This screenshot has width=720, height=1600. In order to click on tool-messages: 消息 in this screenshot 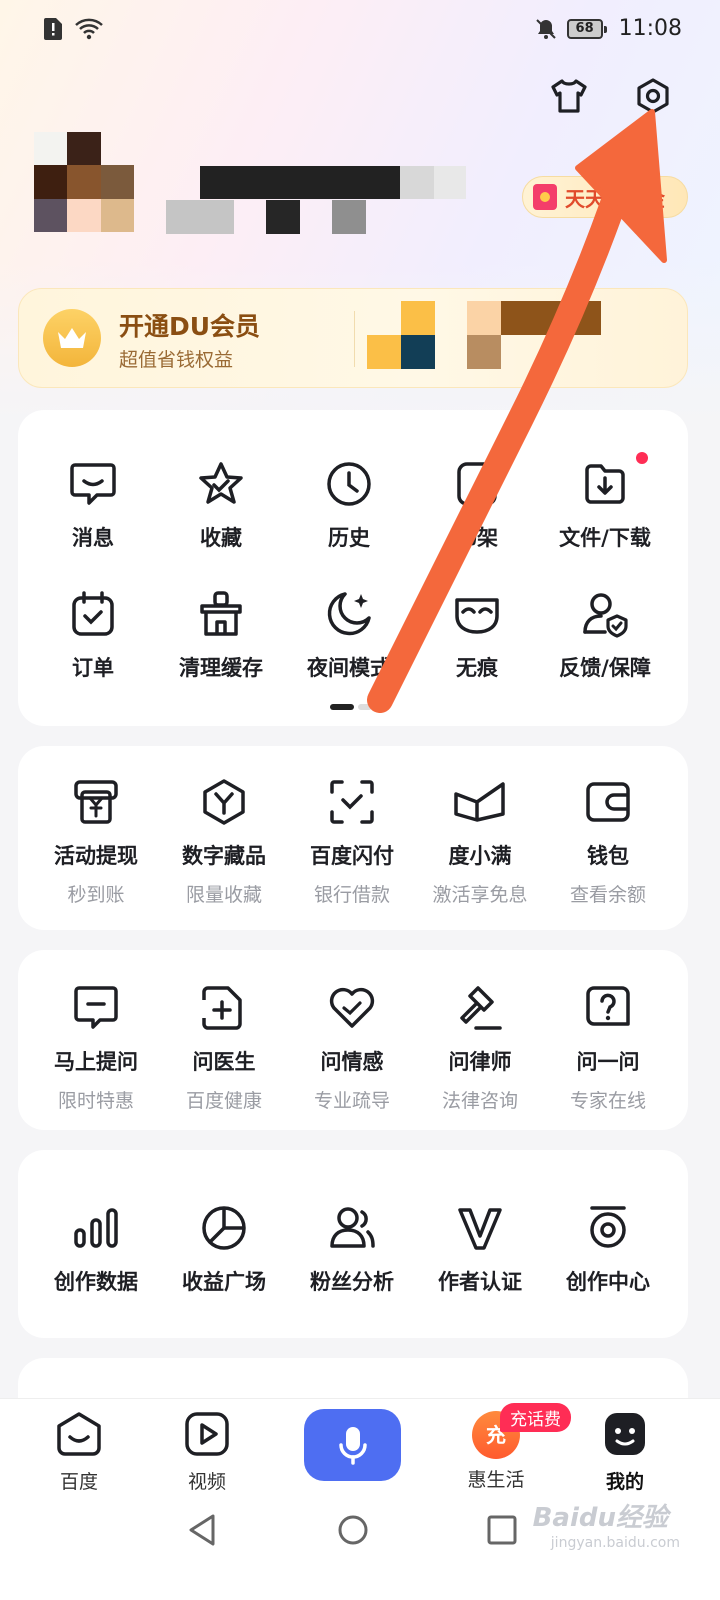, I will do `click(93, 504)`.